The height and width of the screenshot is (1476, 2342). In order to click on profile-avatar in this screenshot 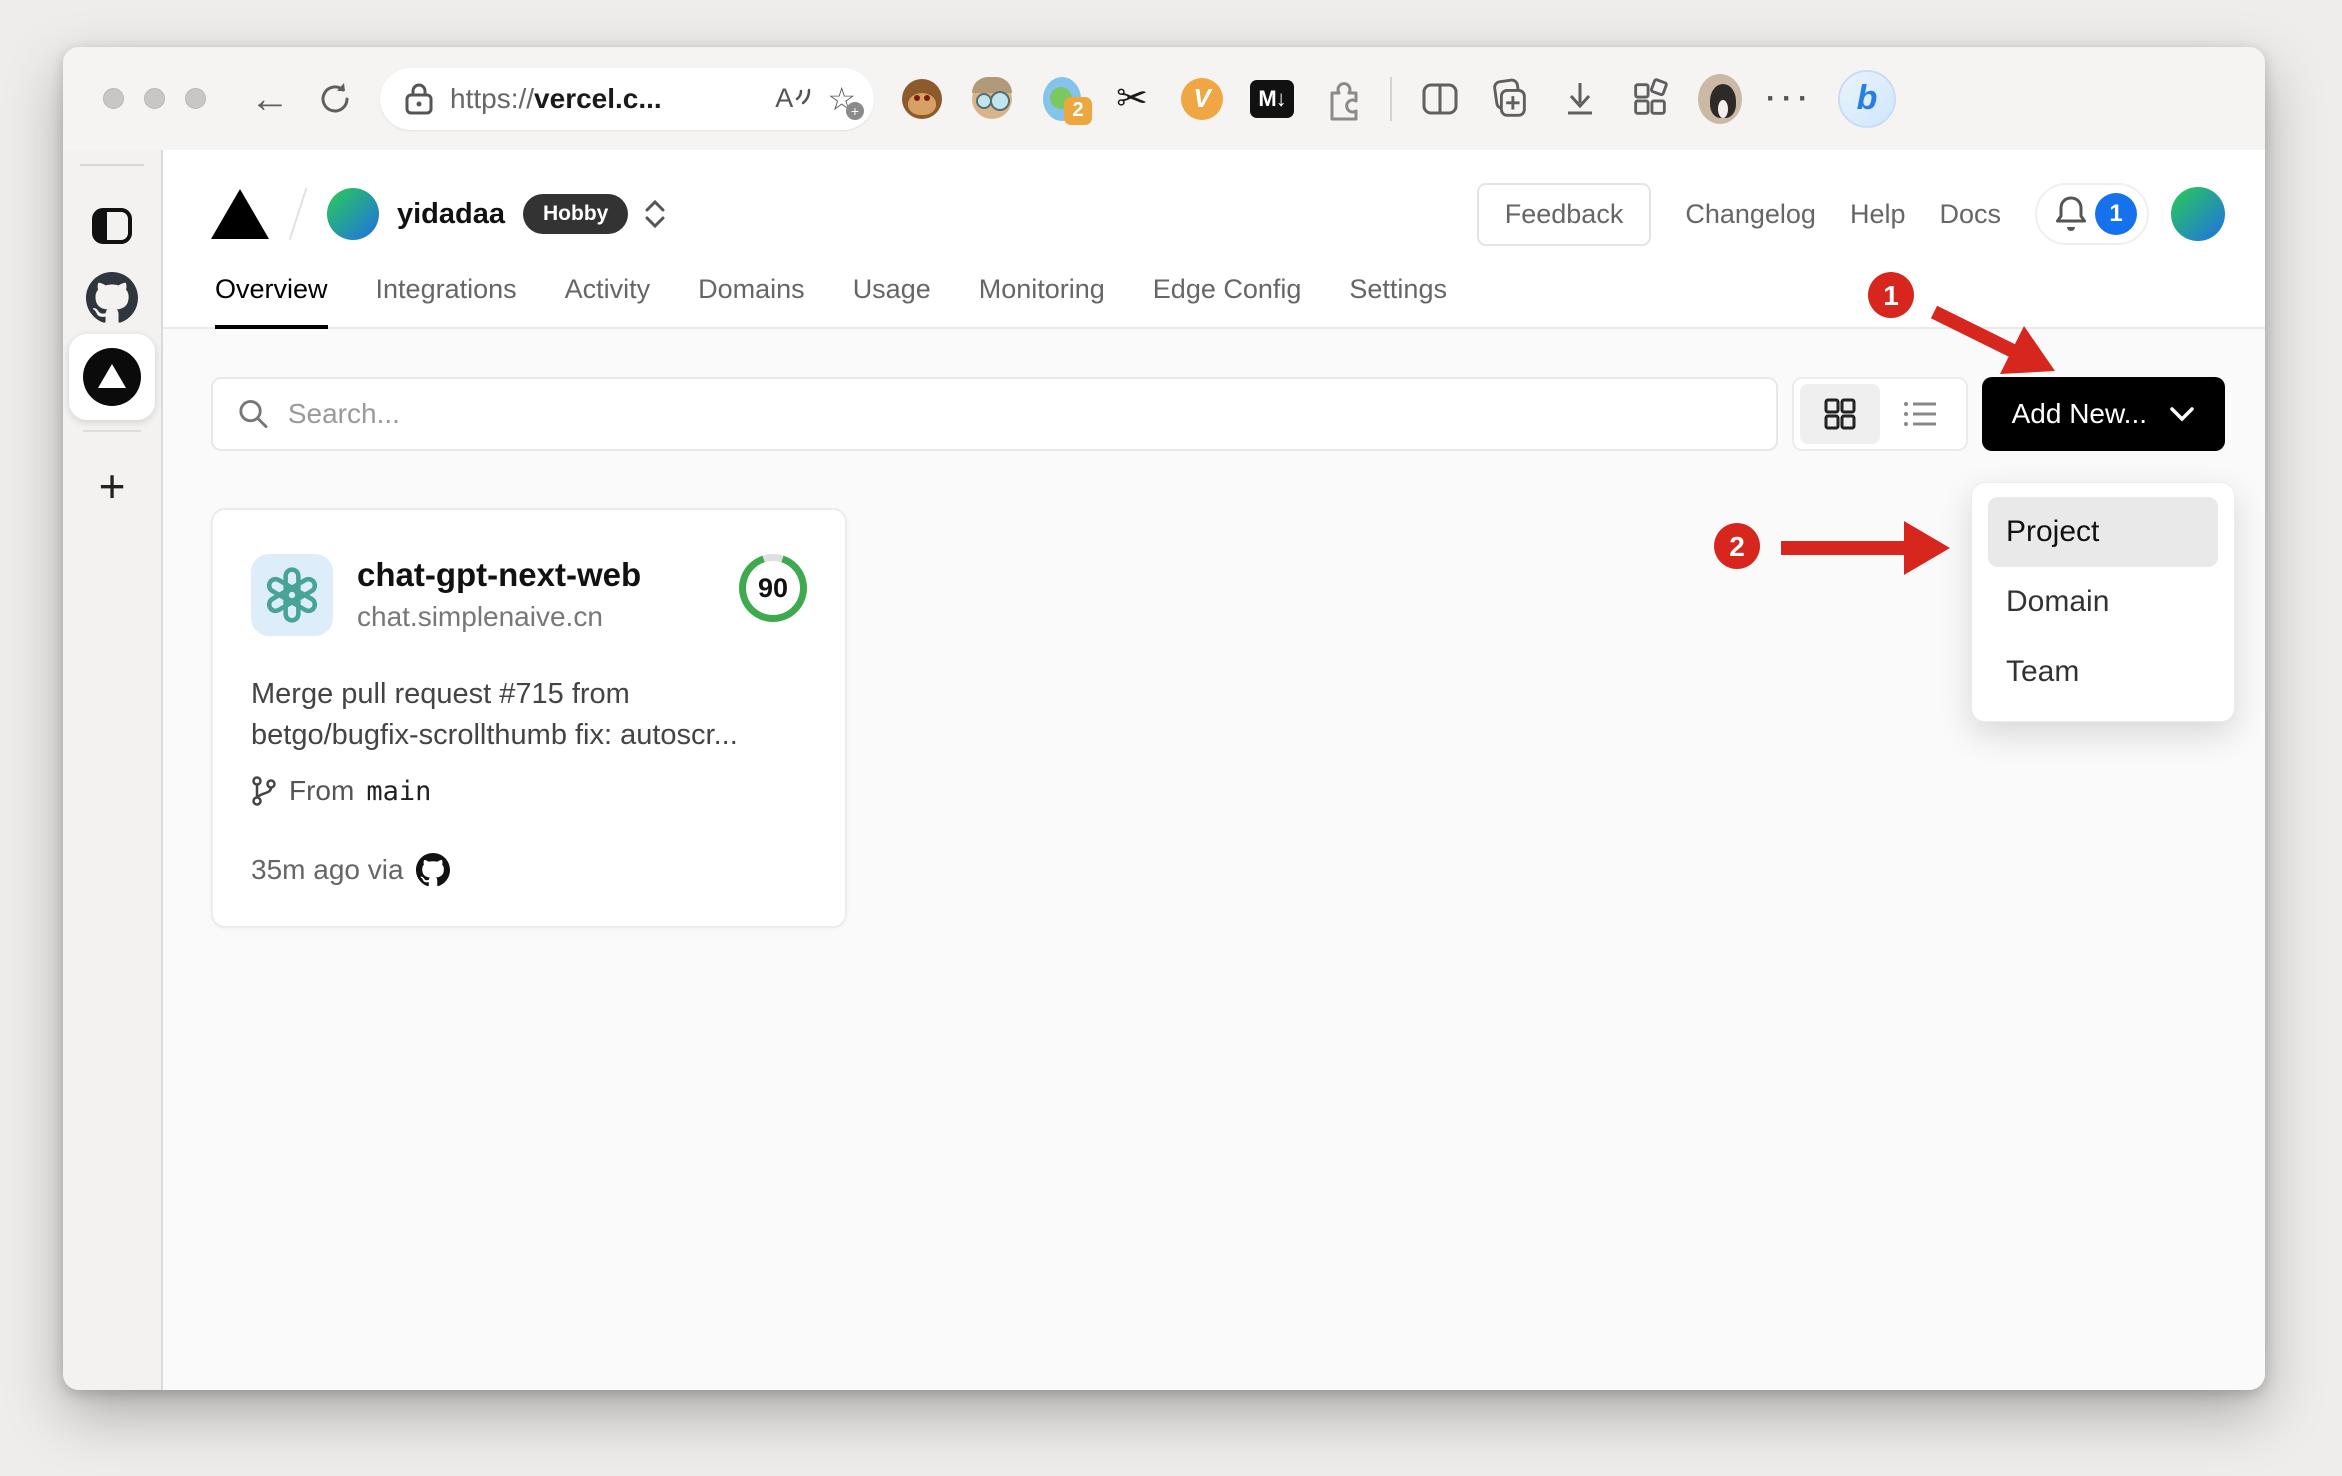, I will do `click(1720, 98)`.